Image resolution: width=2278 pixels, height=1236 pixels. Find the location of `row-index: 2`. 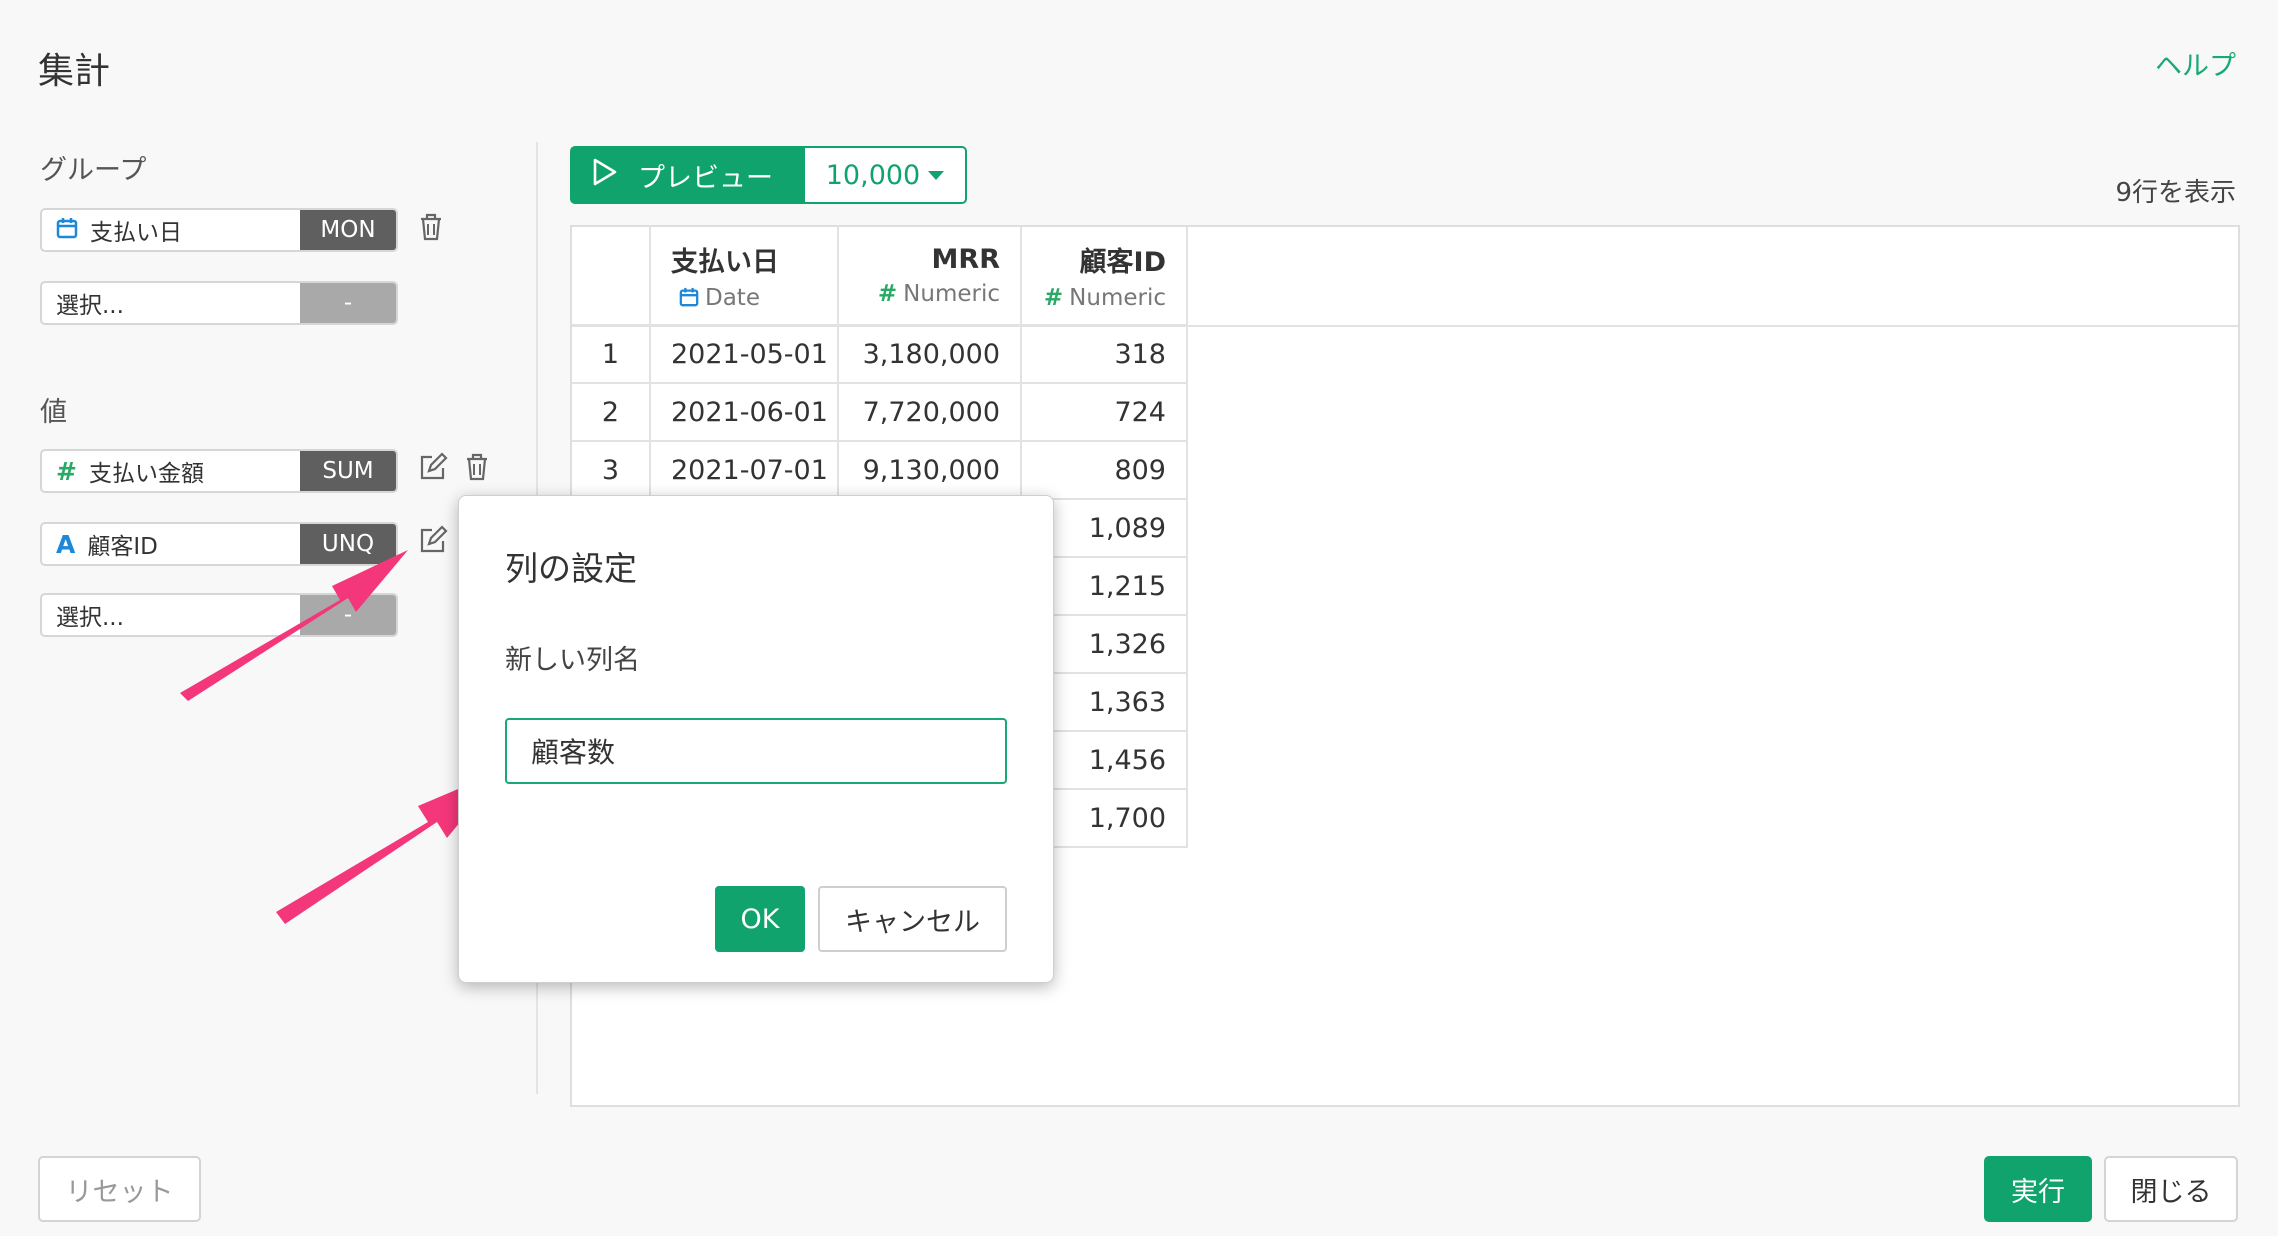

row-index: 2 is located at coordinates (611, 412).